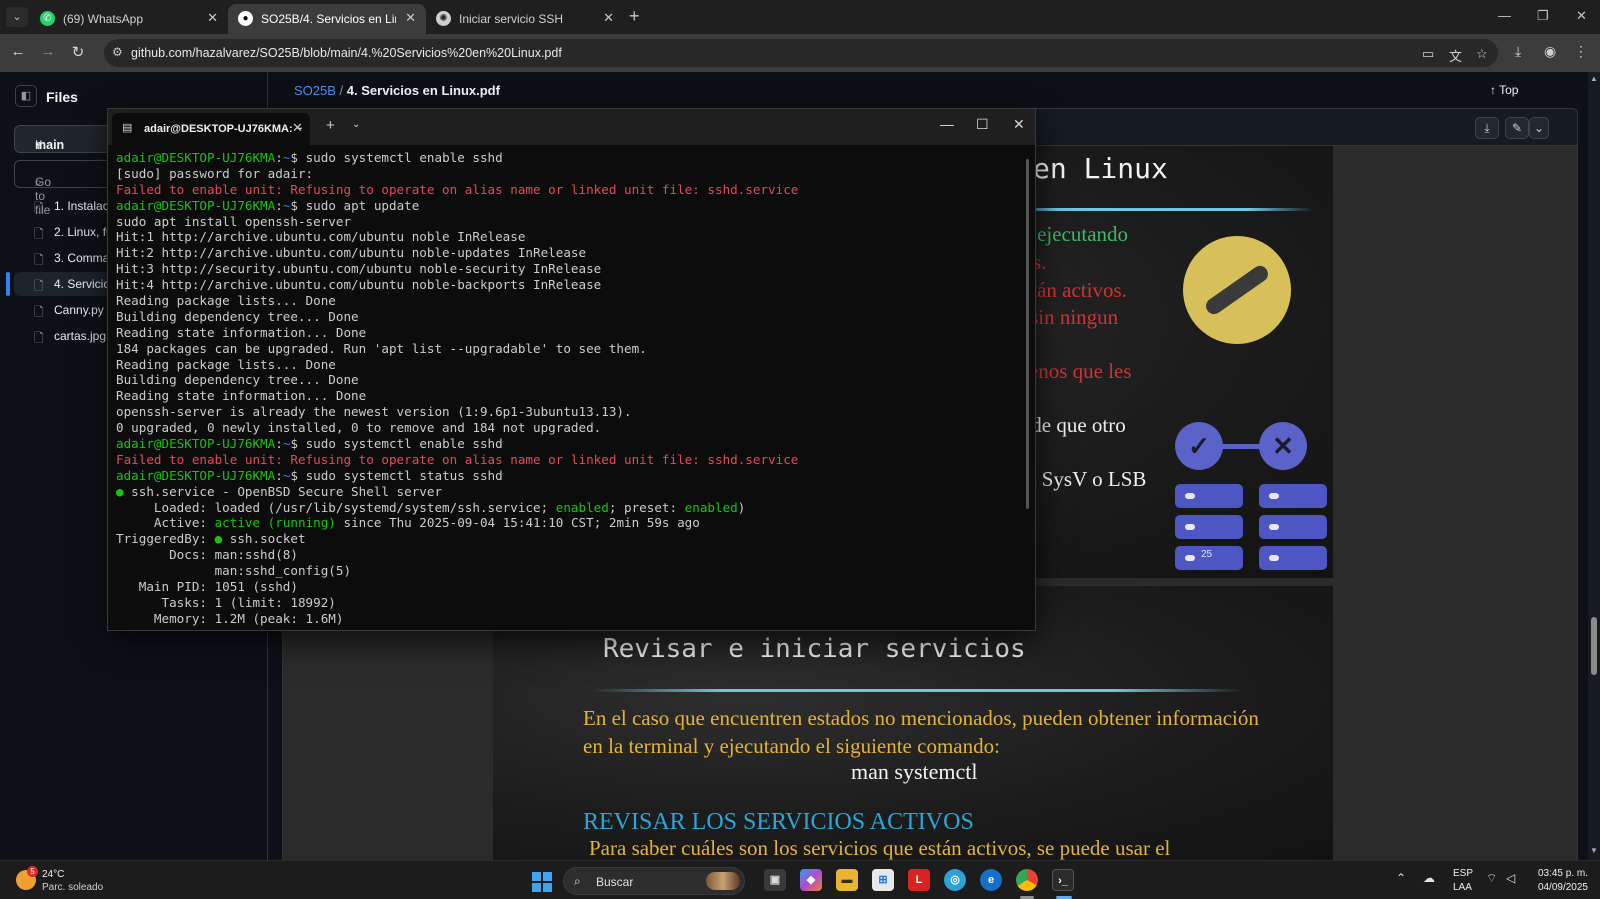  What do you see at coordinates (1581, 51) in the screenshot?
I see `menu-dots-icon: ⋮` at bounding box center [1581, 51].